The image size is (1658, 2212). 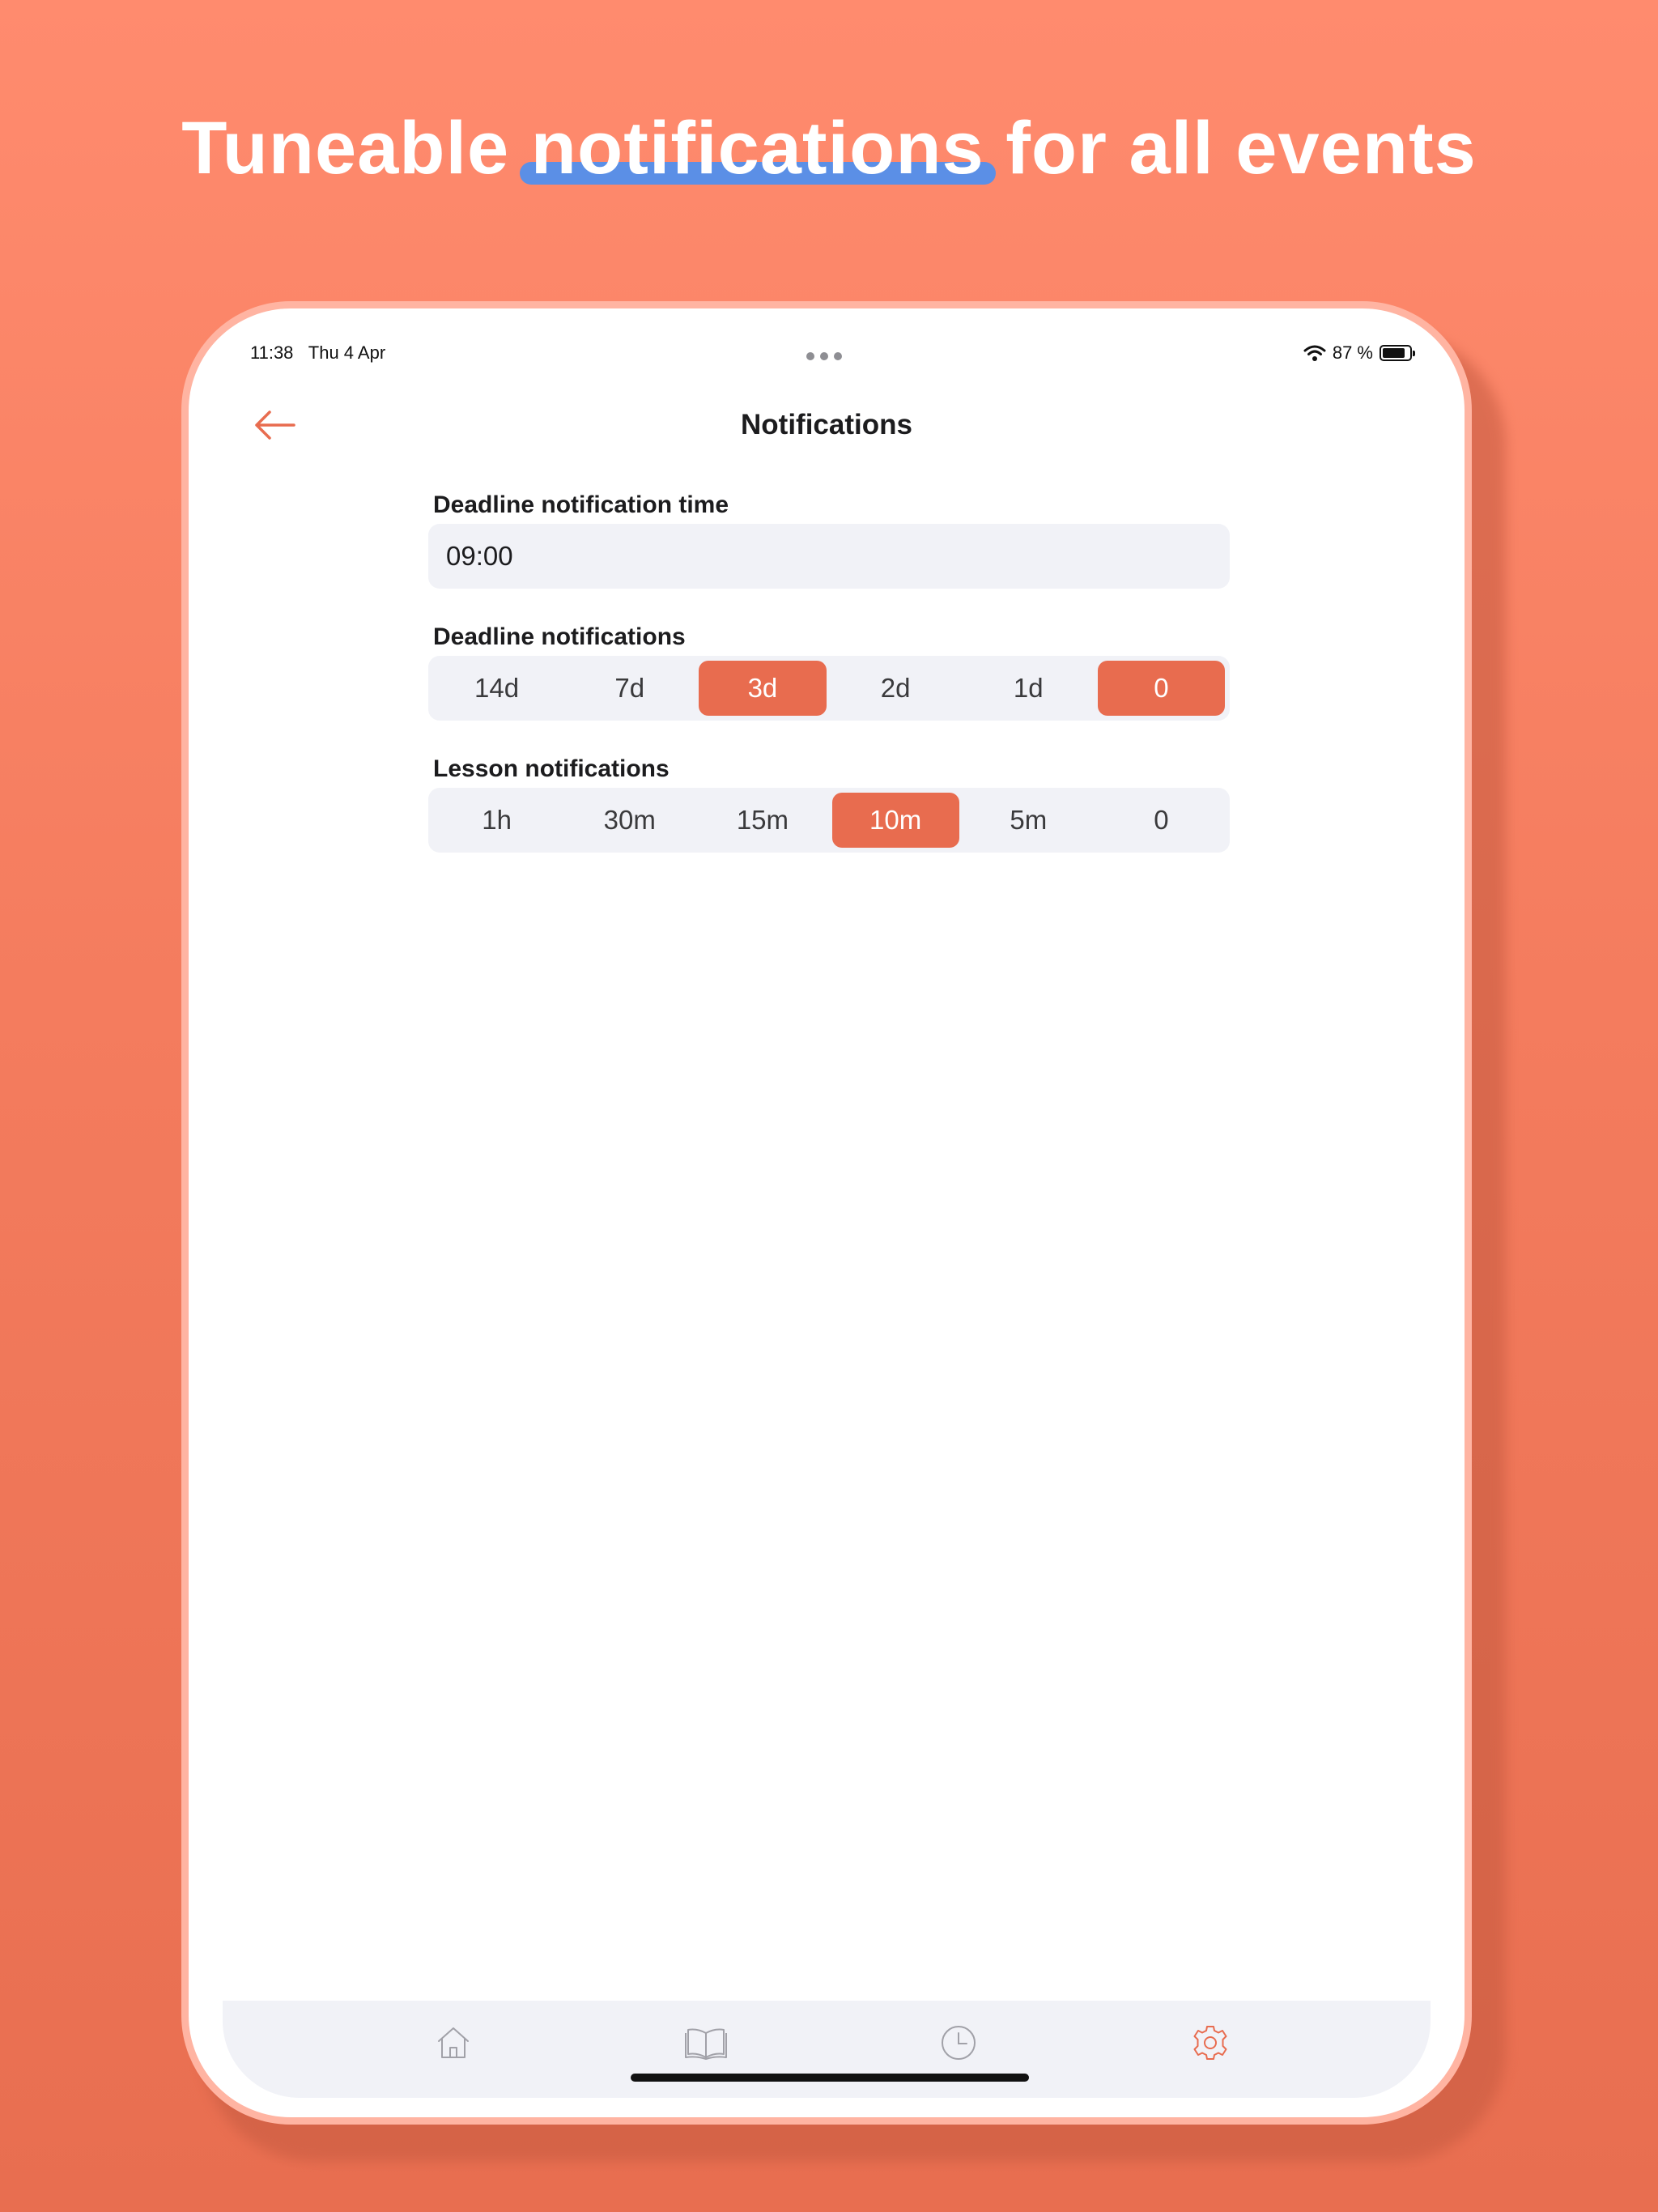 I want to click on lesson-option: 5m, so click(x=1028, y=820).